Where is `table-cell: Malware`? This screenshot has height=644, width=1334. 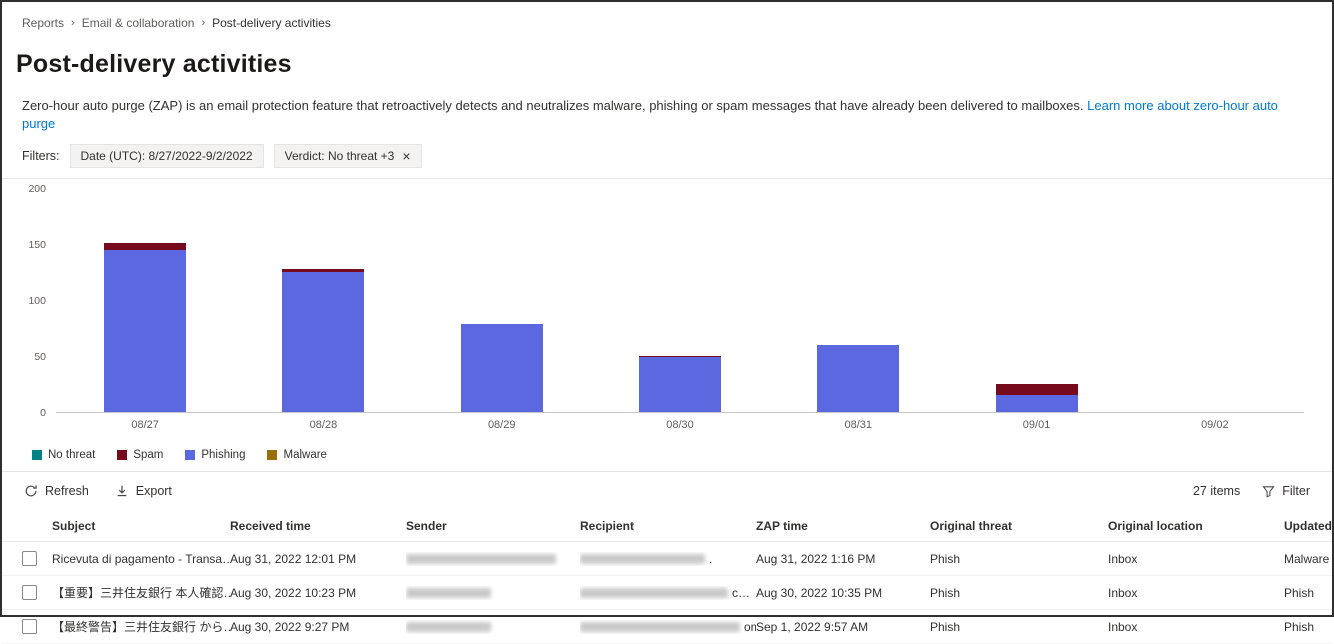
table-cell: Malware is located at coordinates (1307, 558).